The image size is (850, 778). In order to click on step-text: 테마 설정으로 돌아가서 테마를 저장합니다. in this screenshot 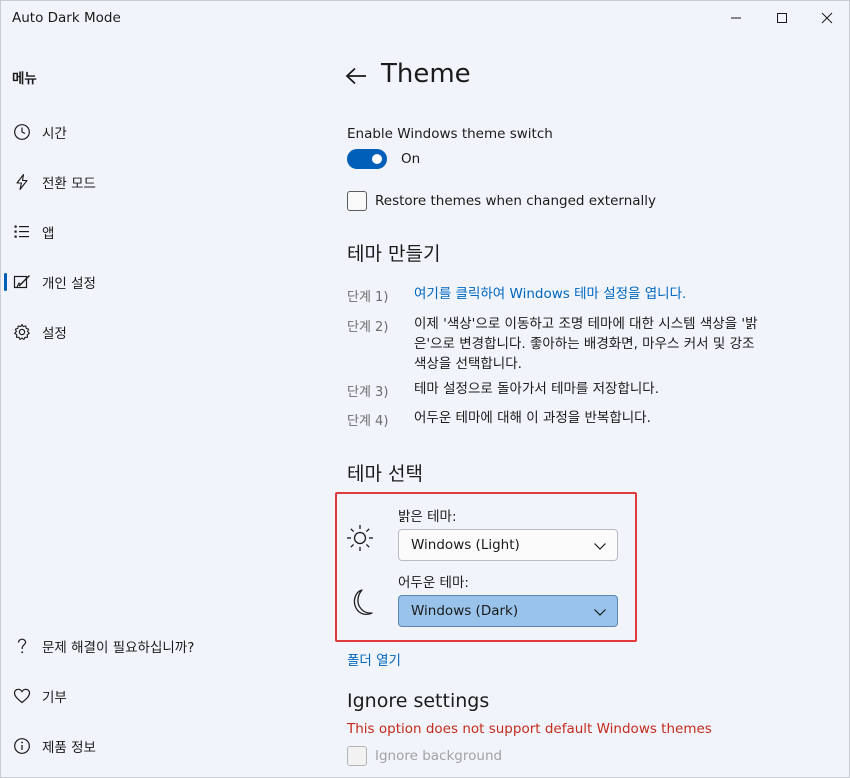, I will do `click(537, 389)`.